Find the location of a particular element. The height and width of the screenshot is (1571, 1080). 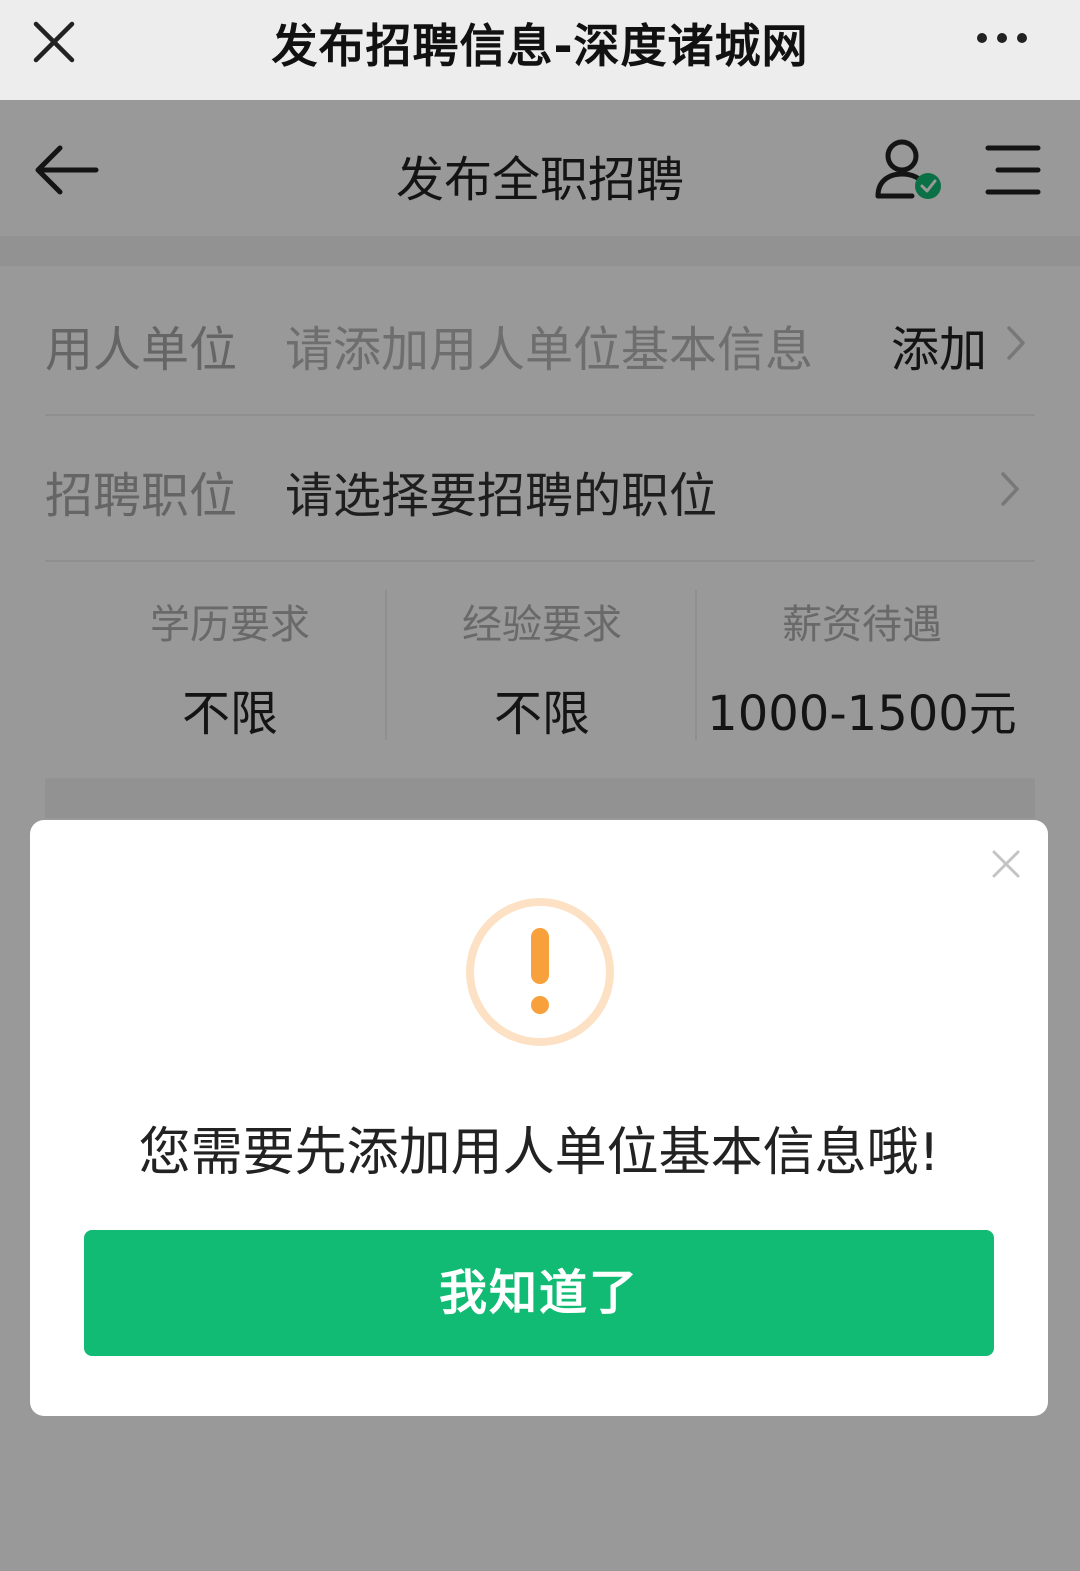

browser-title-bar: 发布招聘信息-深度诸城网 is located at coordinates (540, 50).